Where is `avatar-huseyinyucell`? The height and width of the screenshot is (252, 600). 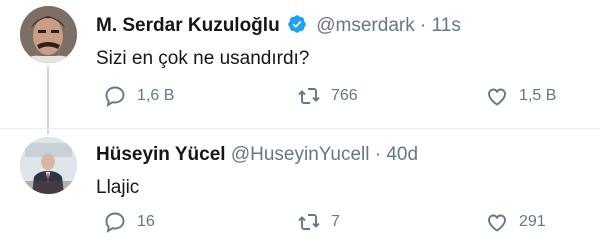
avatar-huseyinyucell is located at coordinates (48, 165).